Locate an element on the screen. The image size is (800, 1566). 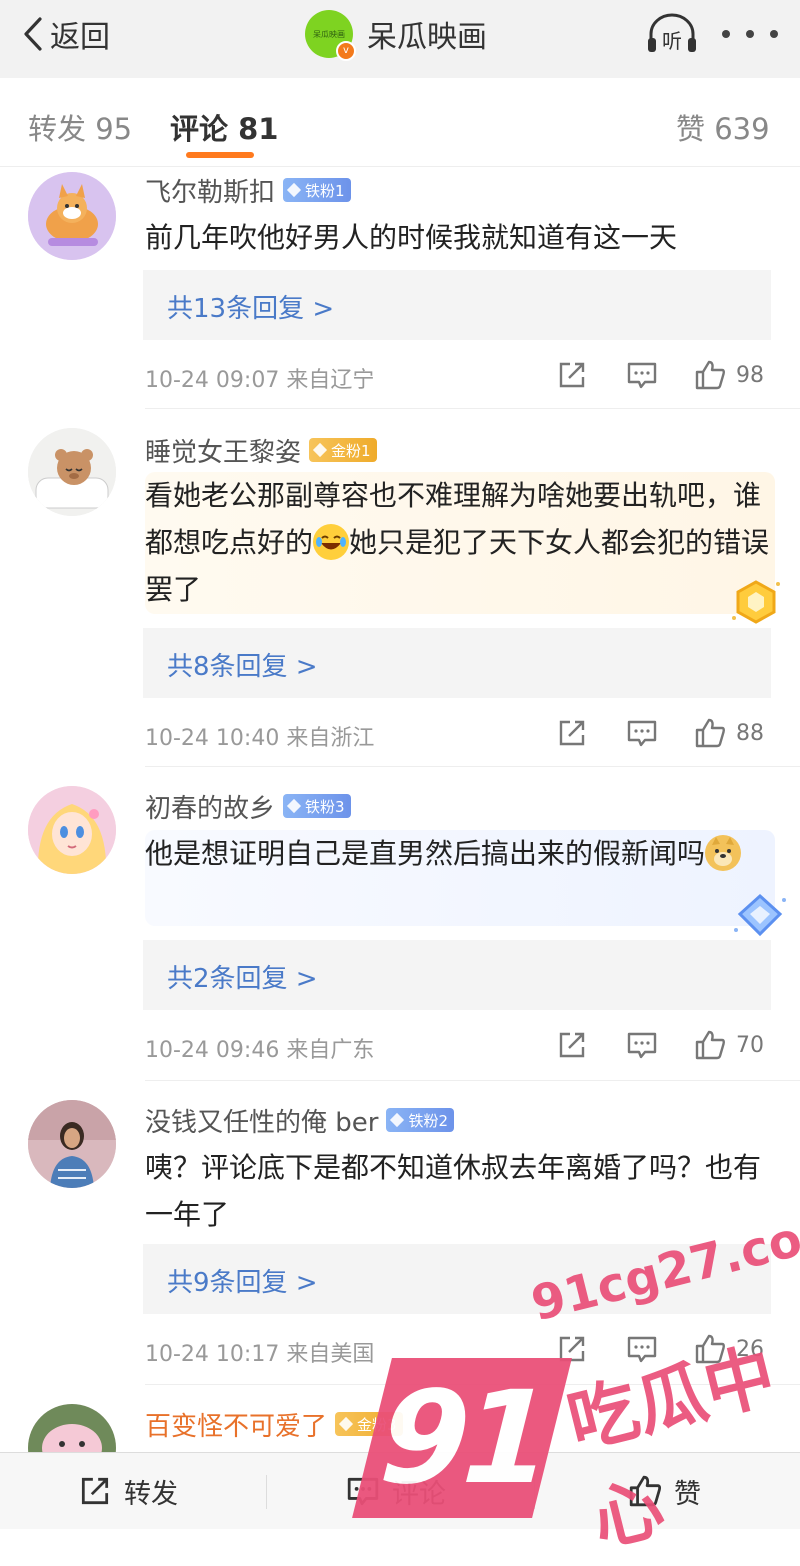
username: 初春的故乡 is located at coordinates (210, 806).